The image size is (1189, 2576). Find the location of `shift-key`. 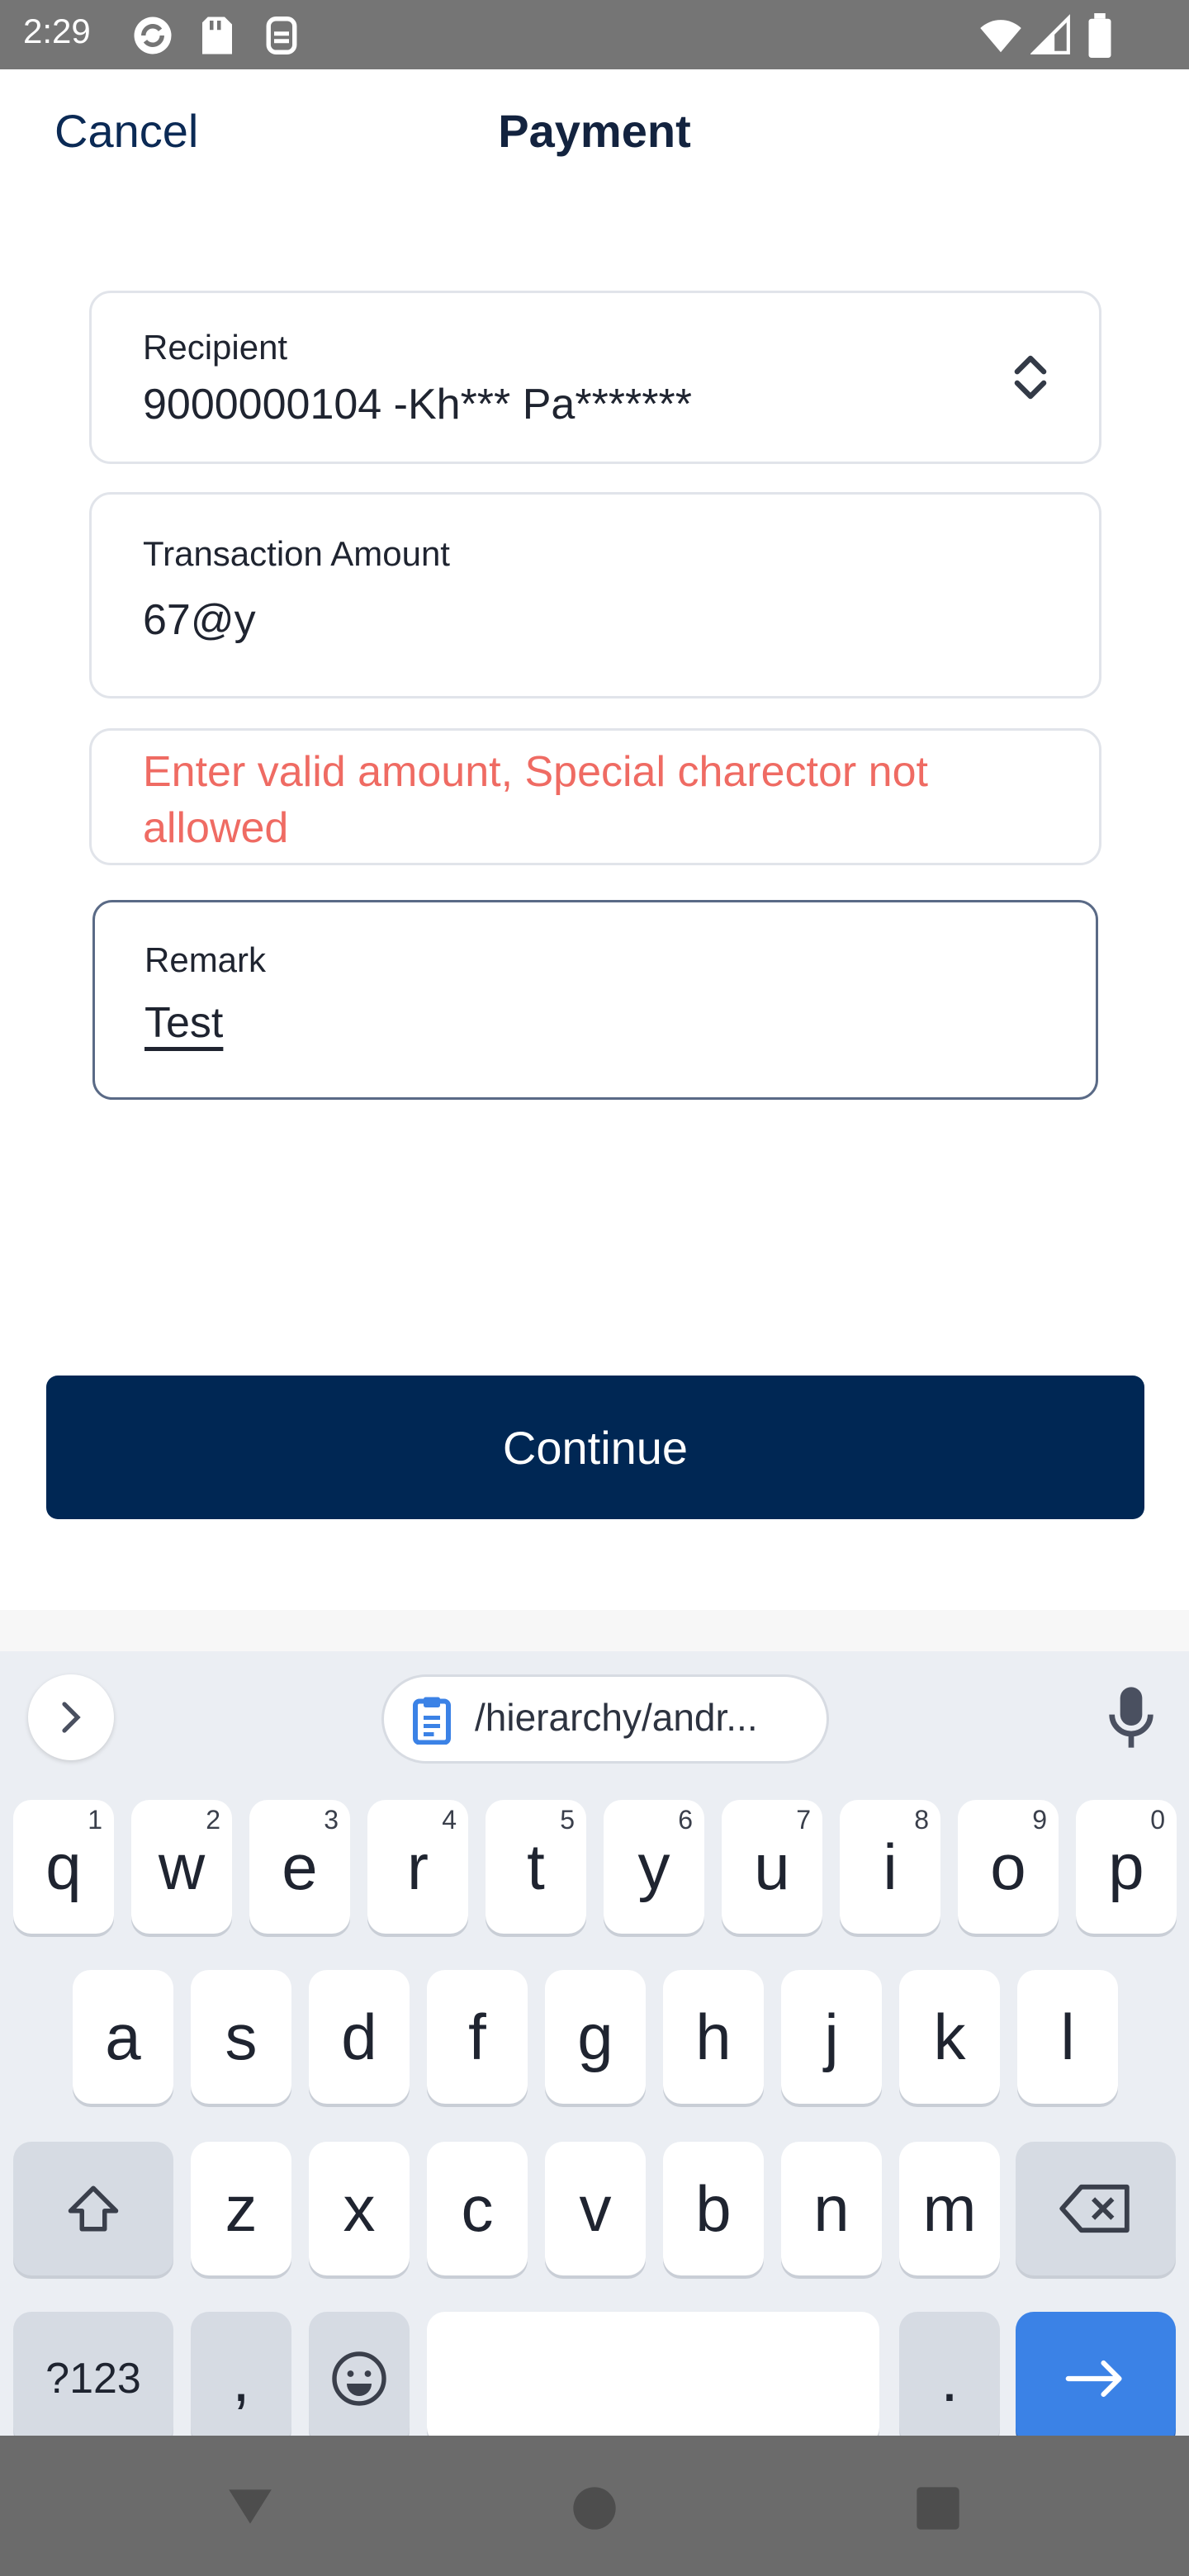

shift-key is located at coordinates (93, 2208).